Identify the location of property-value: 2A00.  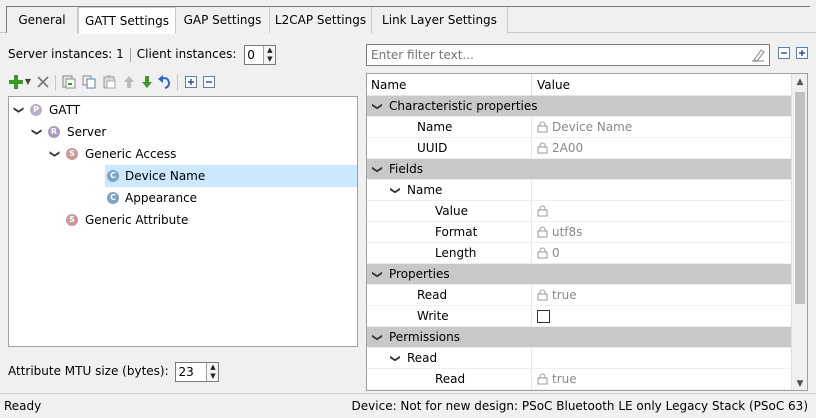
(560, 148).